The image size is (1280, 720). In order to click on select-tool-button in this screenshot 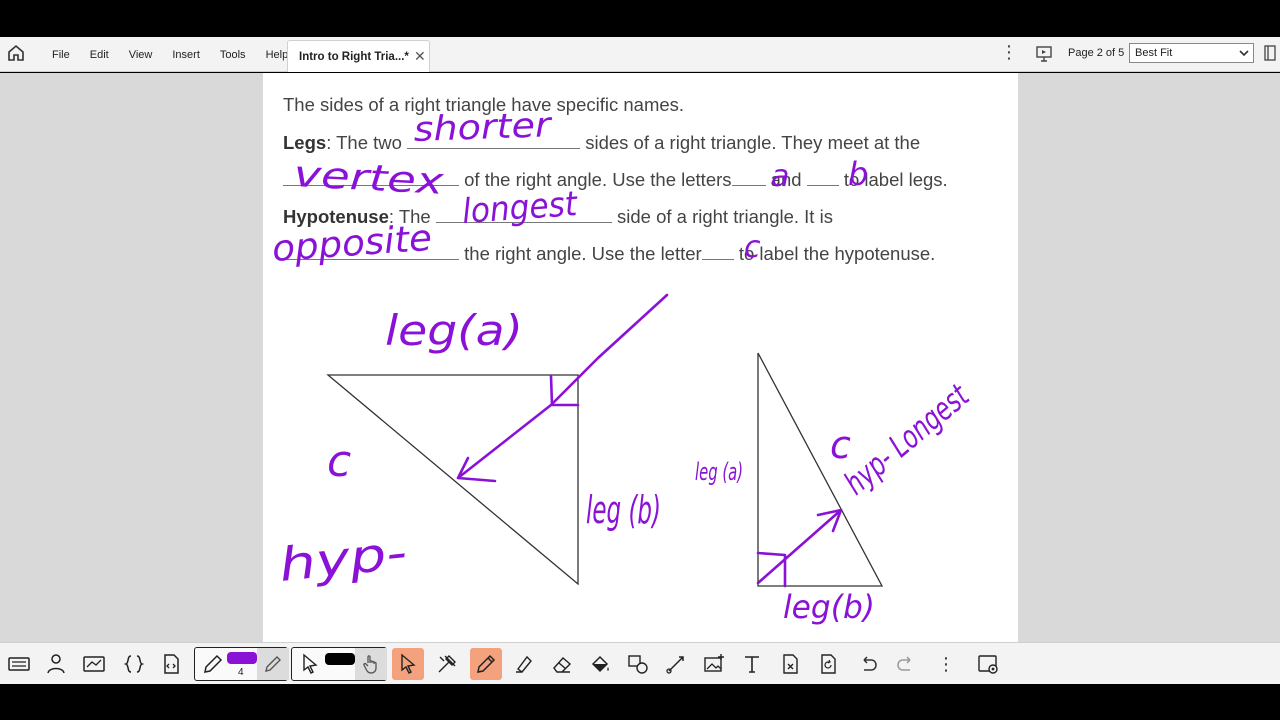, I will do `click(408, 664)`.